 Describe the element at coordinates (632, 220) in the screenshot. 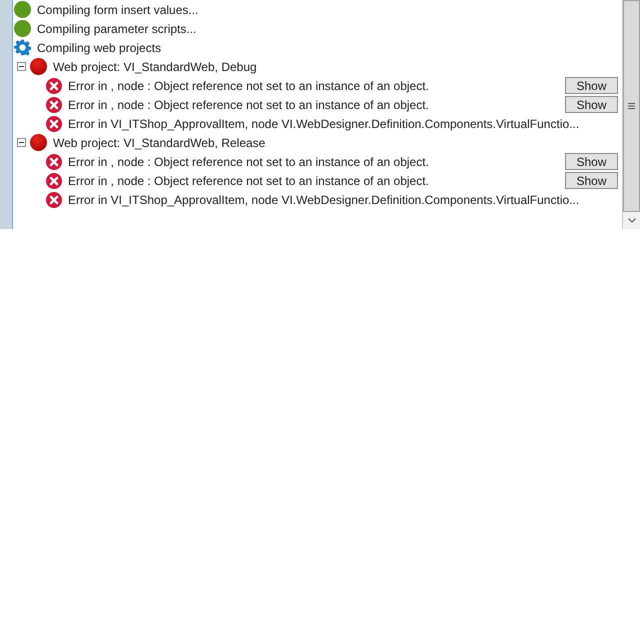

I see `chevron-down-icon` at that location.